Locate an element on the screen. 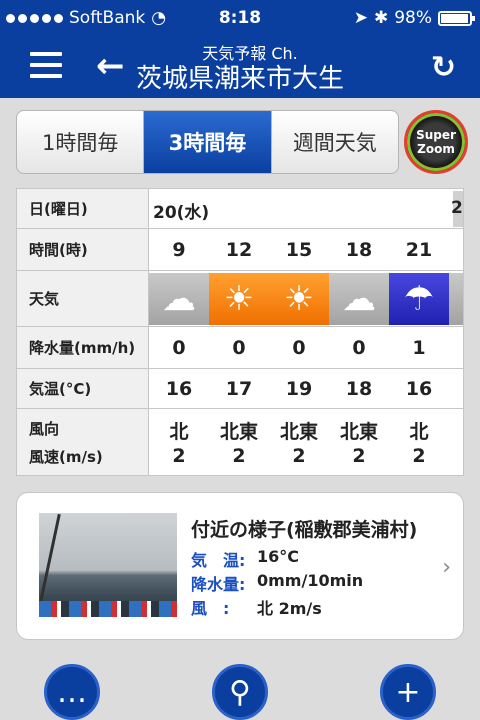 This screenshot has height=720, width=480. row-weather: 天気 ☁ ☀ ☀ ☁ ☂ is located at coordinates (240, 299).